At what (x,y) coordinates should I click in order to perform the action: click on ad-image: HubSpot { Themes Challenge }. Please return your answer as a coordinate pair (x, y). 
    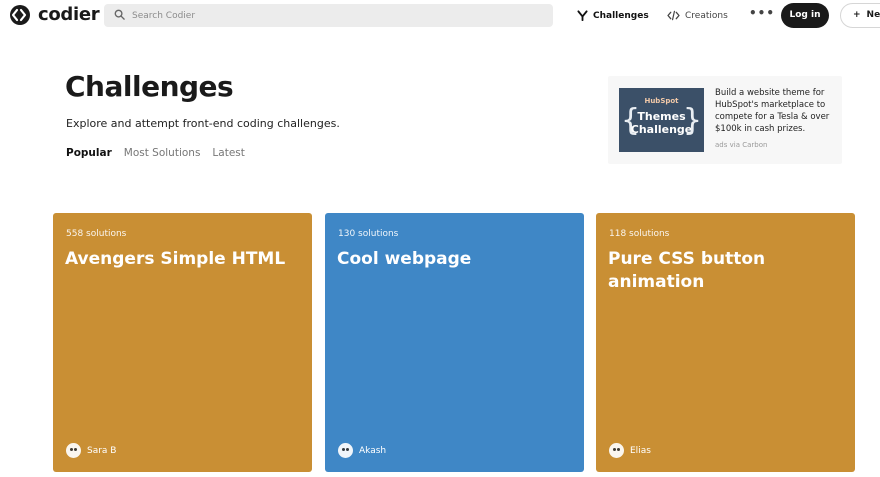
    Looking at the image, I should click on (661, 120).